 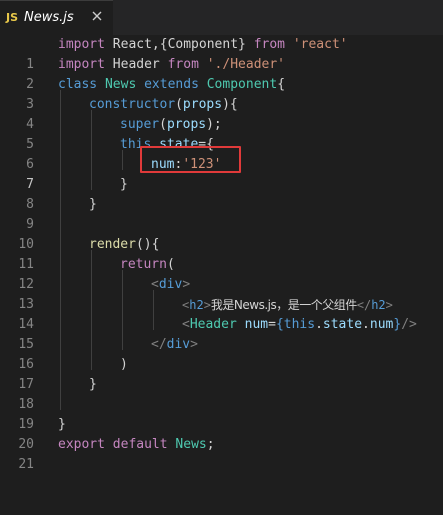 What do you see at coordinates (221, 353) in the screenshot?
I see `code-line: 16 </div>` at bounding box center [221, 353].